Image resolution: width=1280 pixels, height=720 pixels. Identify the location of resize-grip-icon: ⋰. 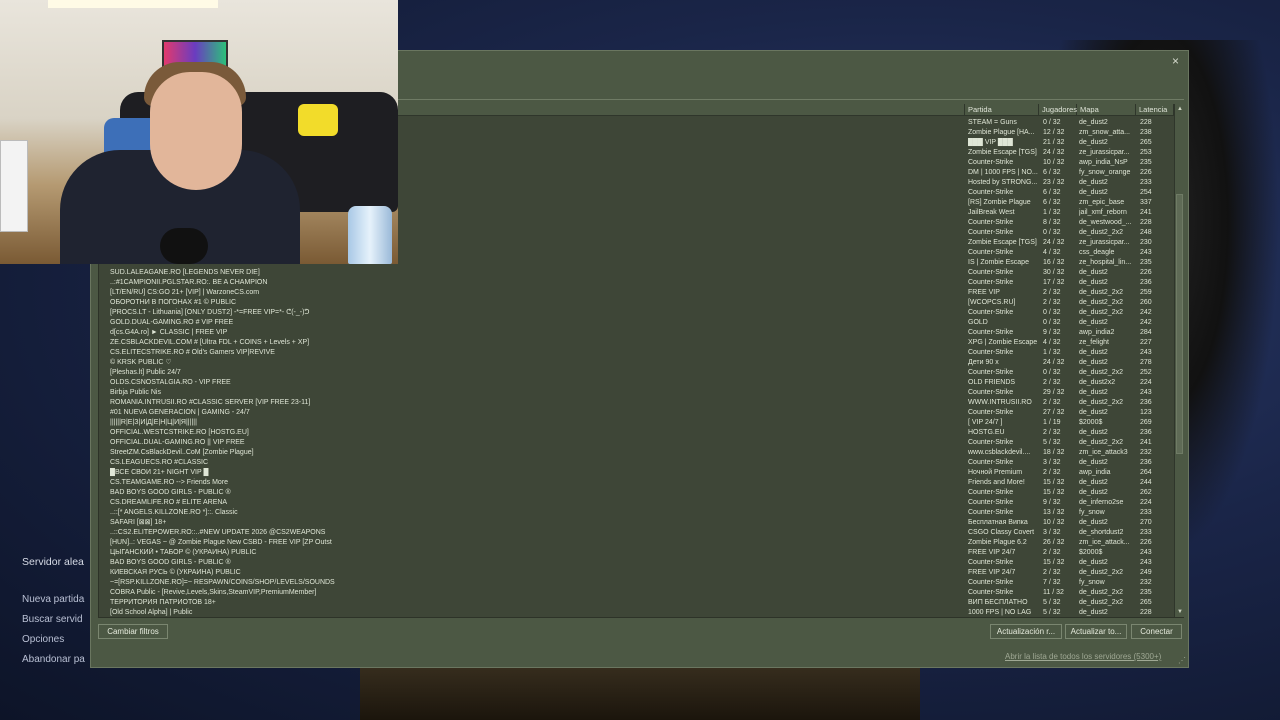
(1182, 661).